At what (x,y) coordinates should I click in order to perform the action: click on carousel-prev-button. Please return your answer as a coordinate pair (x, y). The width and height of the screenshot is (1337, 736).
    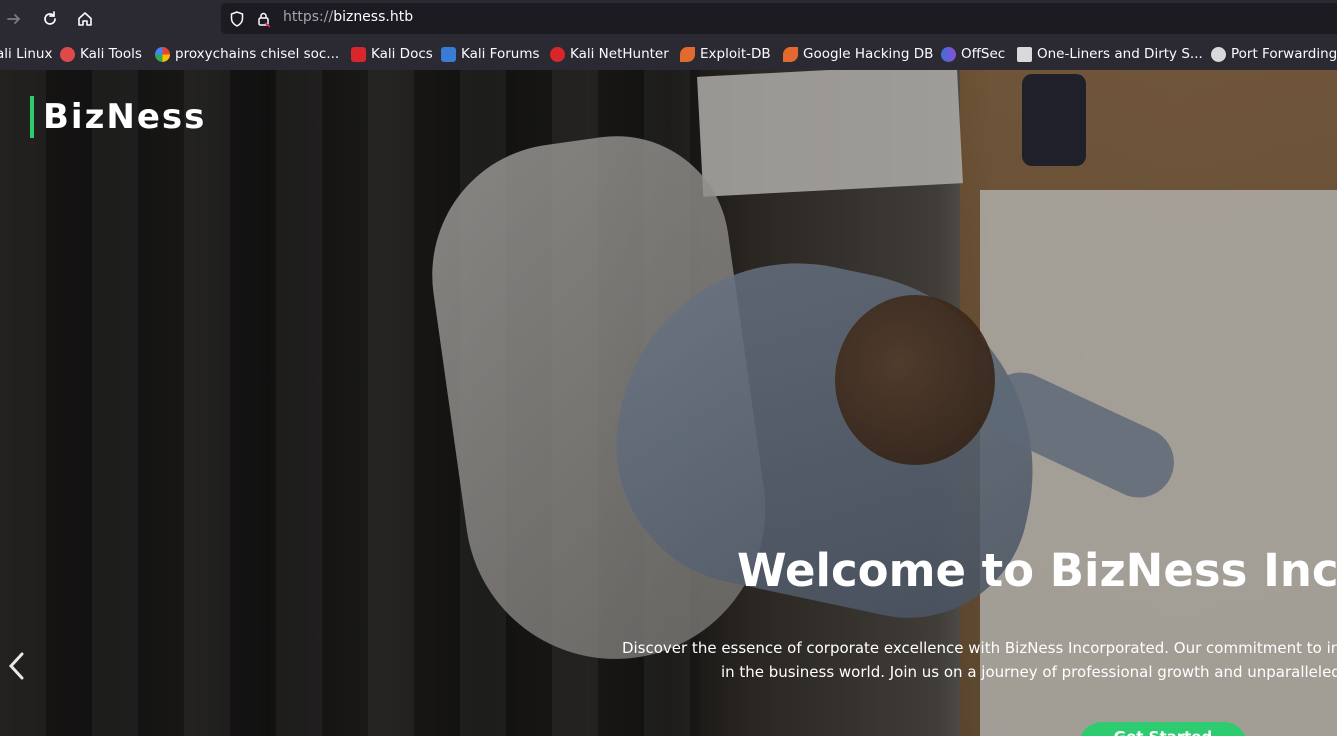
    Looking at the image, I should click on (16, 666).